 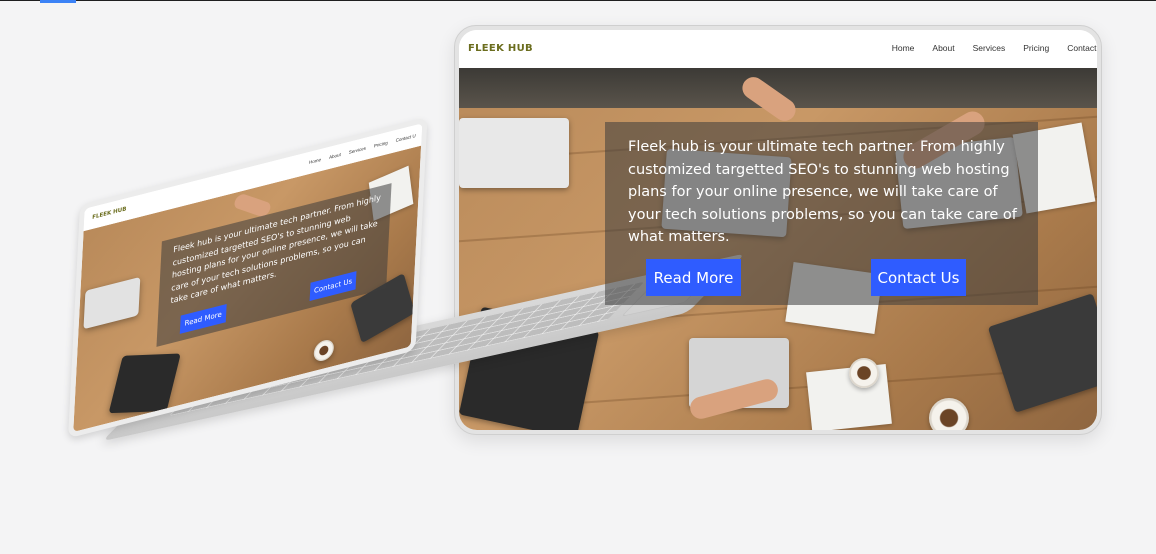 I want to click on laptop-site-logo: FLEEK HUB, so click(x=109, y=213).